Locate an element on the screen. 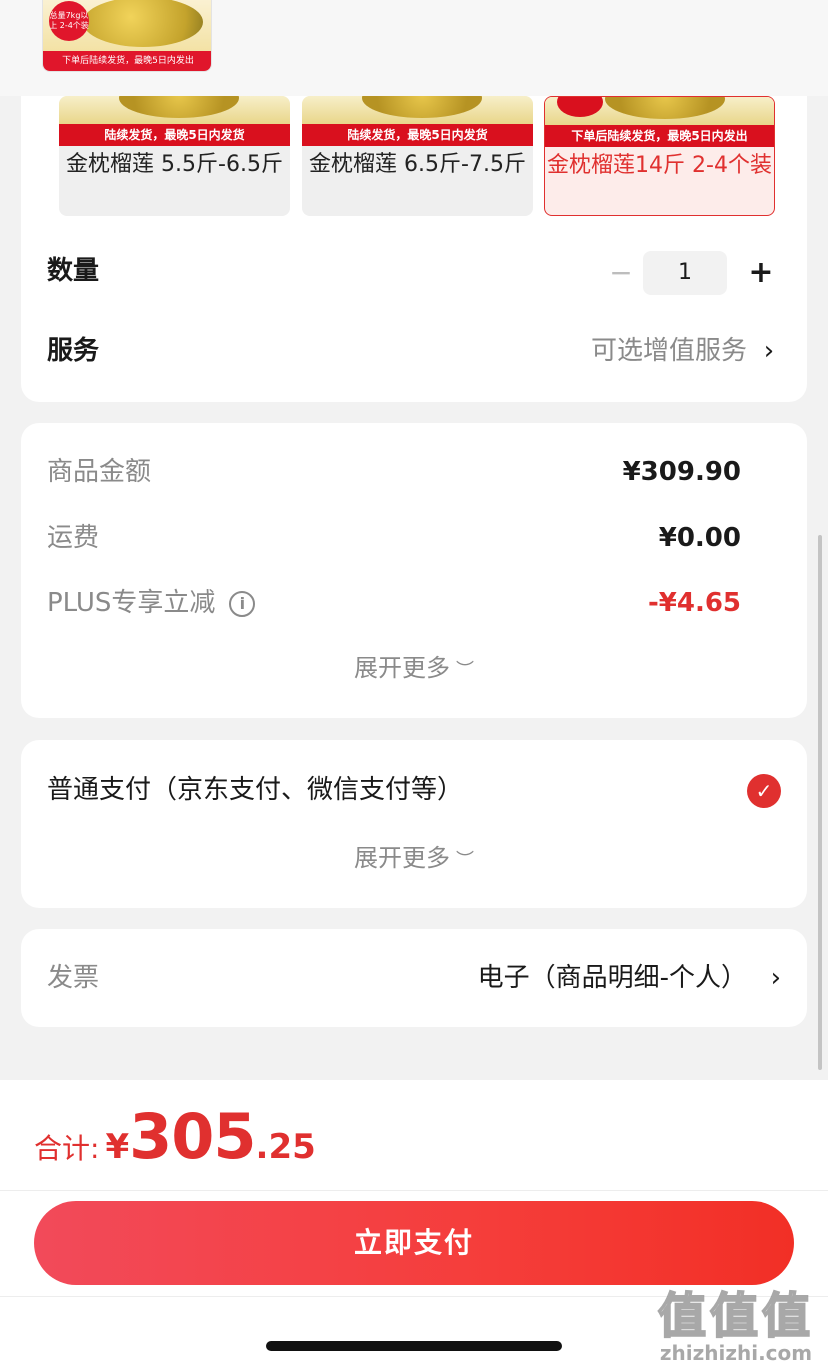 This screenshot has height=1369, width=828. subtotal-value: ¥309.90 is located at coordinates (681, 472).